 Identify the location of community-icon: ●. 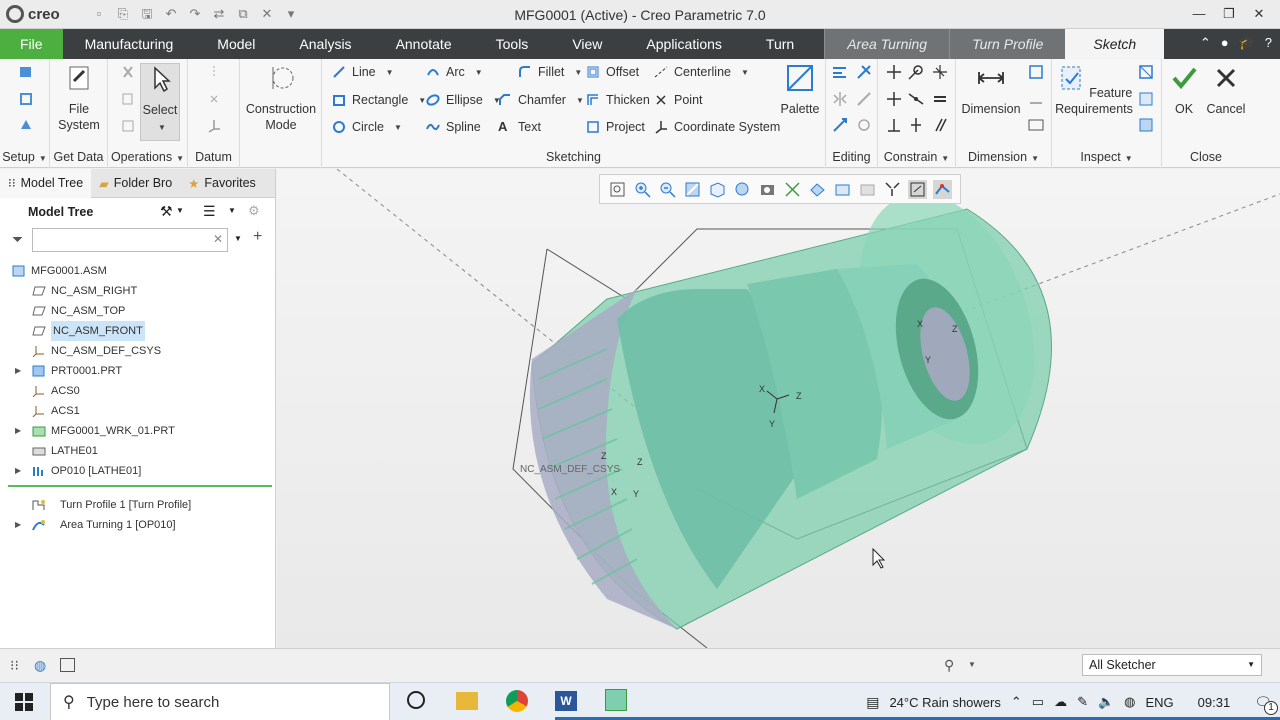
(1225, 43).